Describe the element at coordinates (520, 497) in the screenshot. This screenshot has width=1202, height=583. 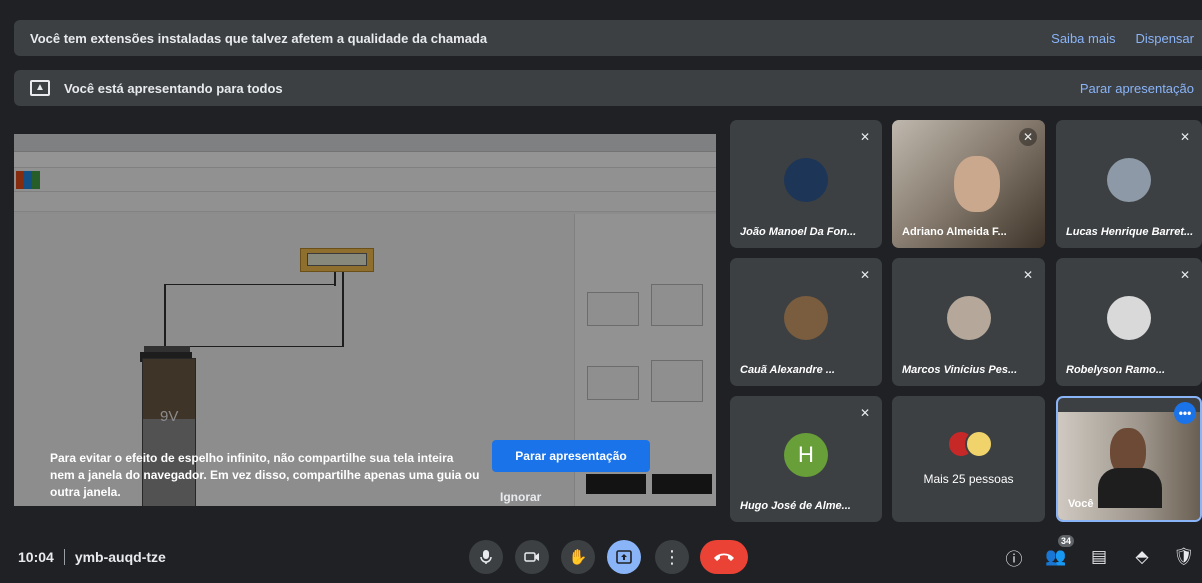
I see `ignore-button: Ignorar` at that location.